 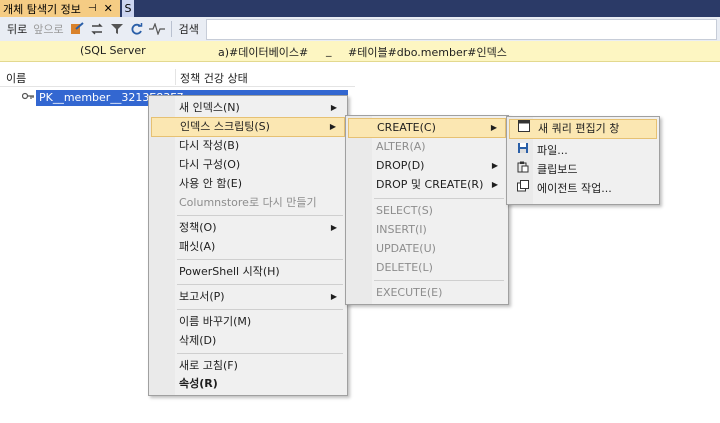 I want to click on menu-item-label: 새로 고침(F), so click(x=208, y=365).